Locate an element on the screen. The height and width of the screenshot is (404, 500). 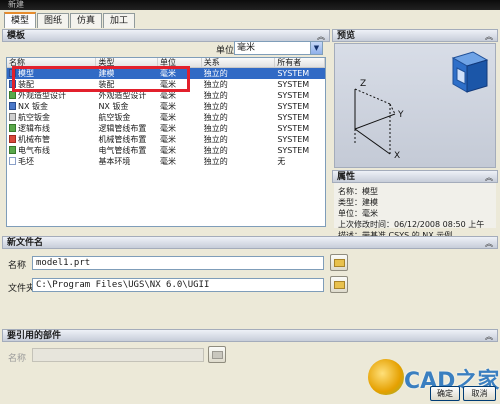
y-axis is located at coordinates (375, 121).